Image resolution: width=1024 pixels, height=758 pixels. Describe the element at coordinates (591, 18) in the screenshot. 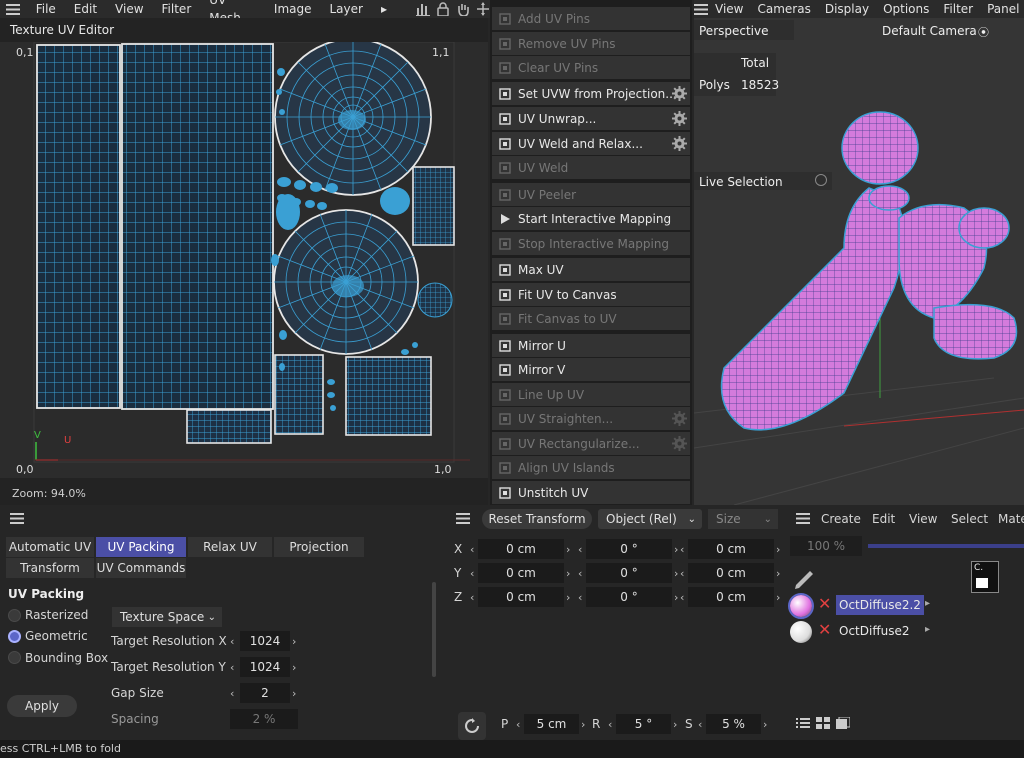

I see `uv-command-0: Add UV Pins` at that location.